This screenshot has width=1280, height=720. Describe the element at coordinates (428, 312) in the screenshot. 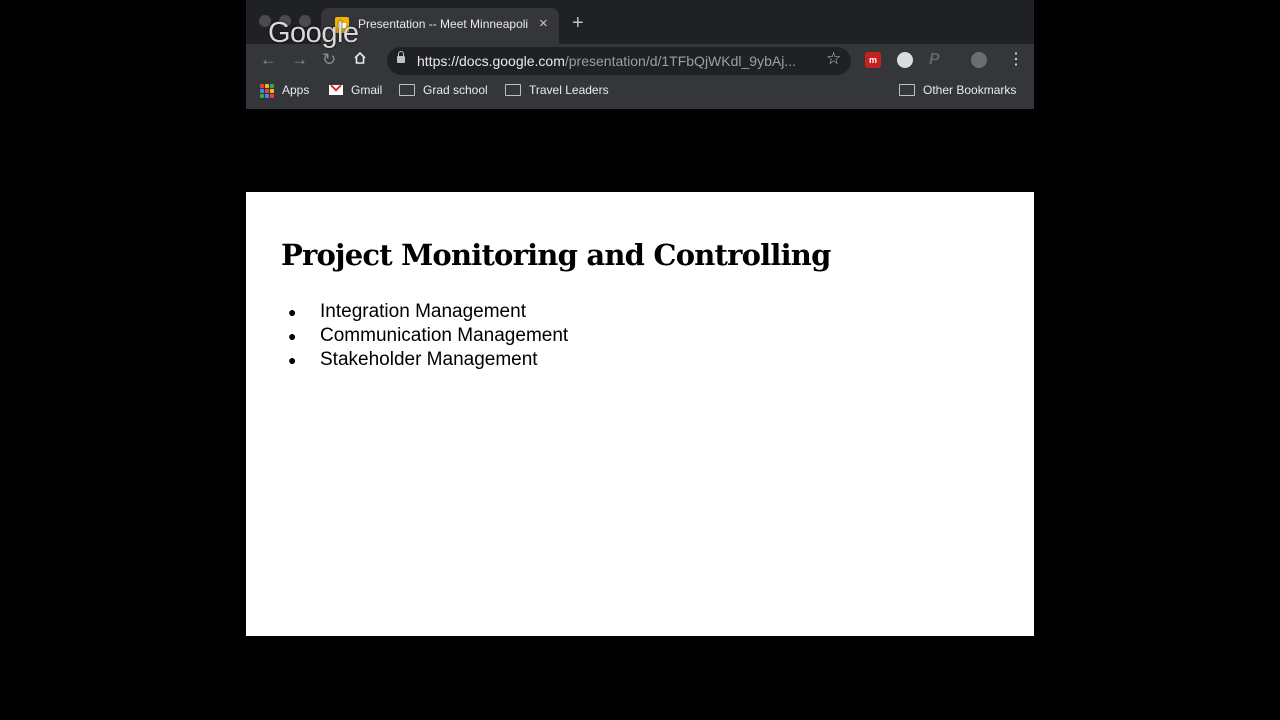

I see `list-item: Integration Management` at that location.